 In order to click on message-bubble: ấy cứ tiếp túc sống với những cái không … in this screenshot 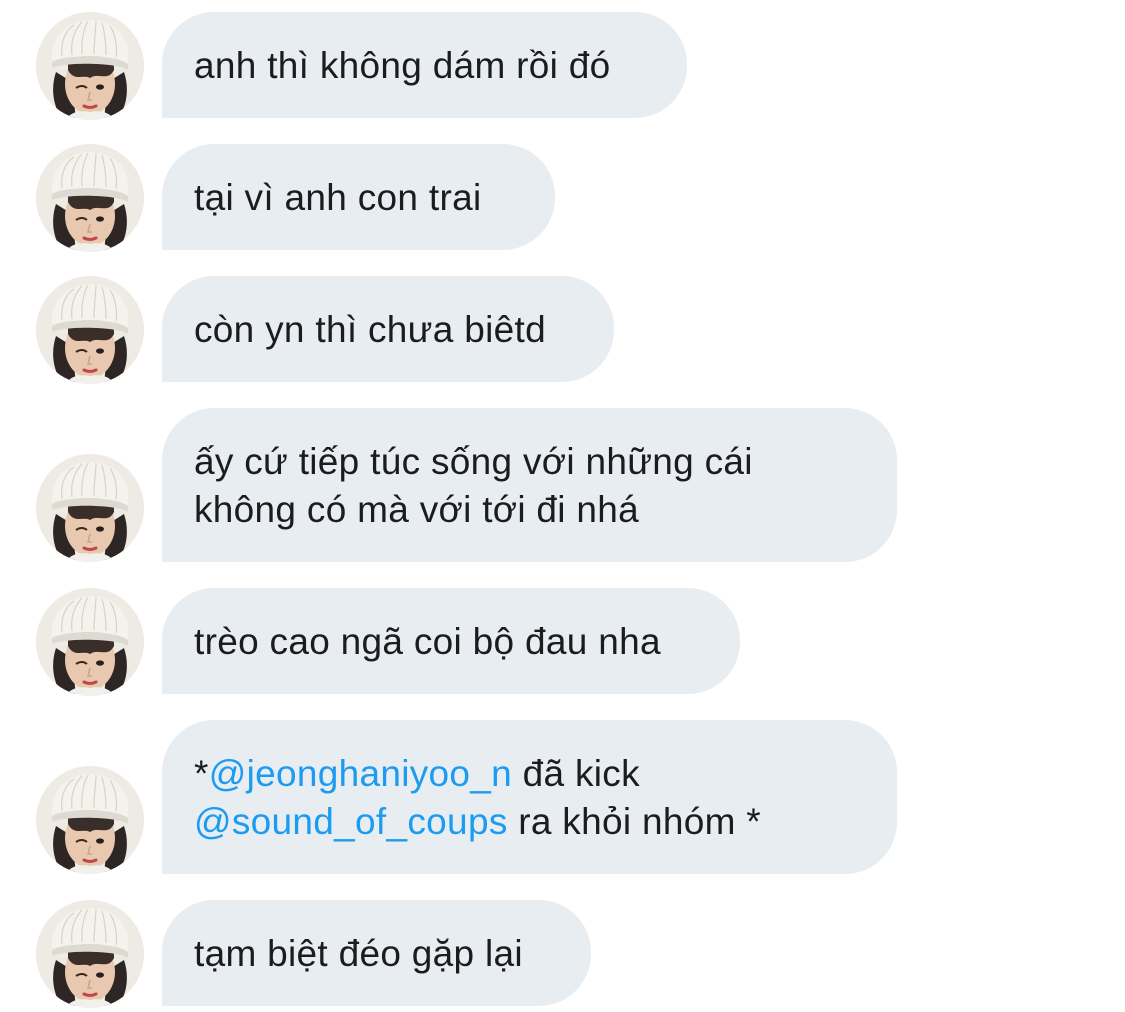, I will do `click(529, 485)`.